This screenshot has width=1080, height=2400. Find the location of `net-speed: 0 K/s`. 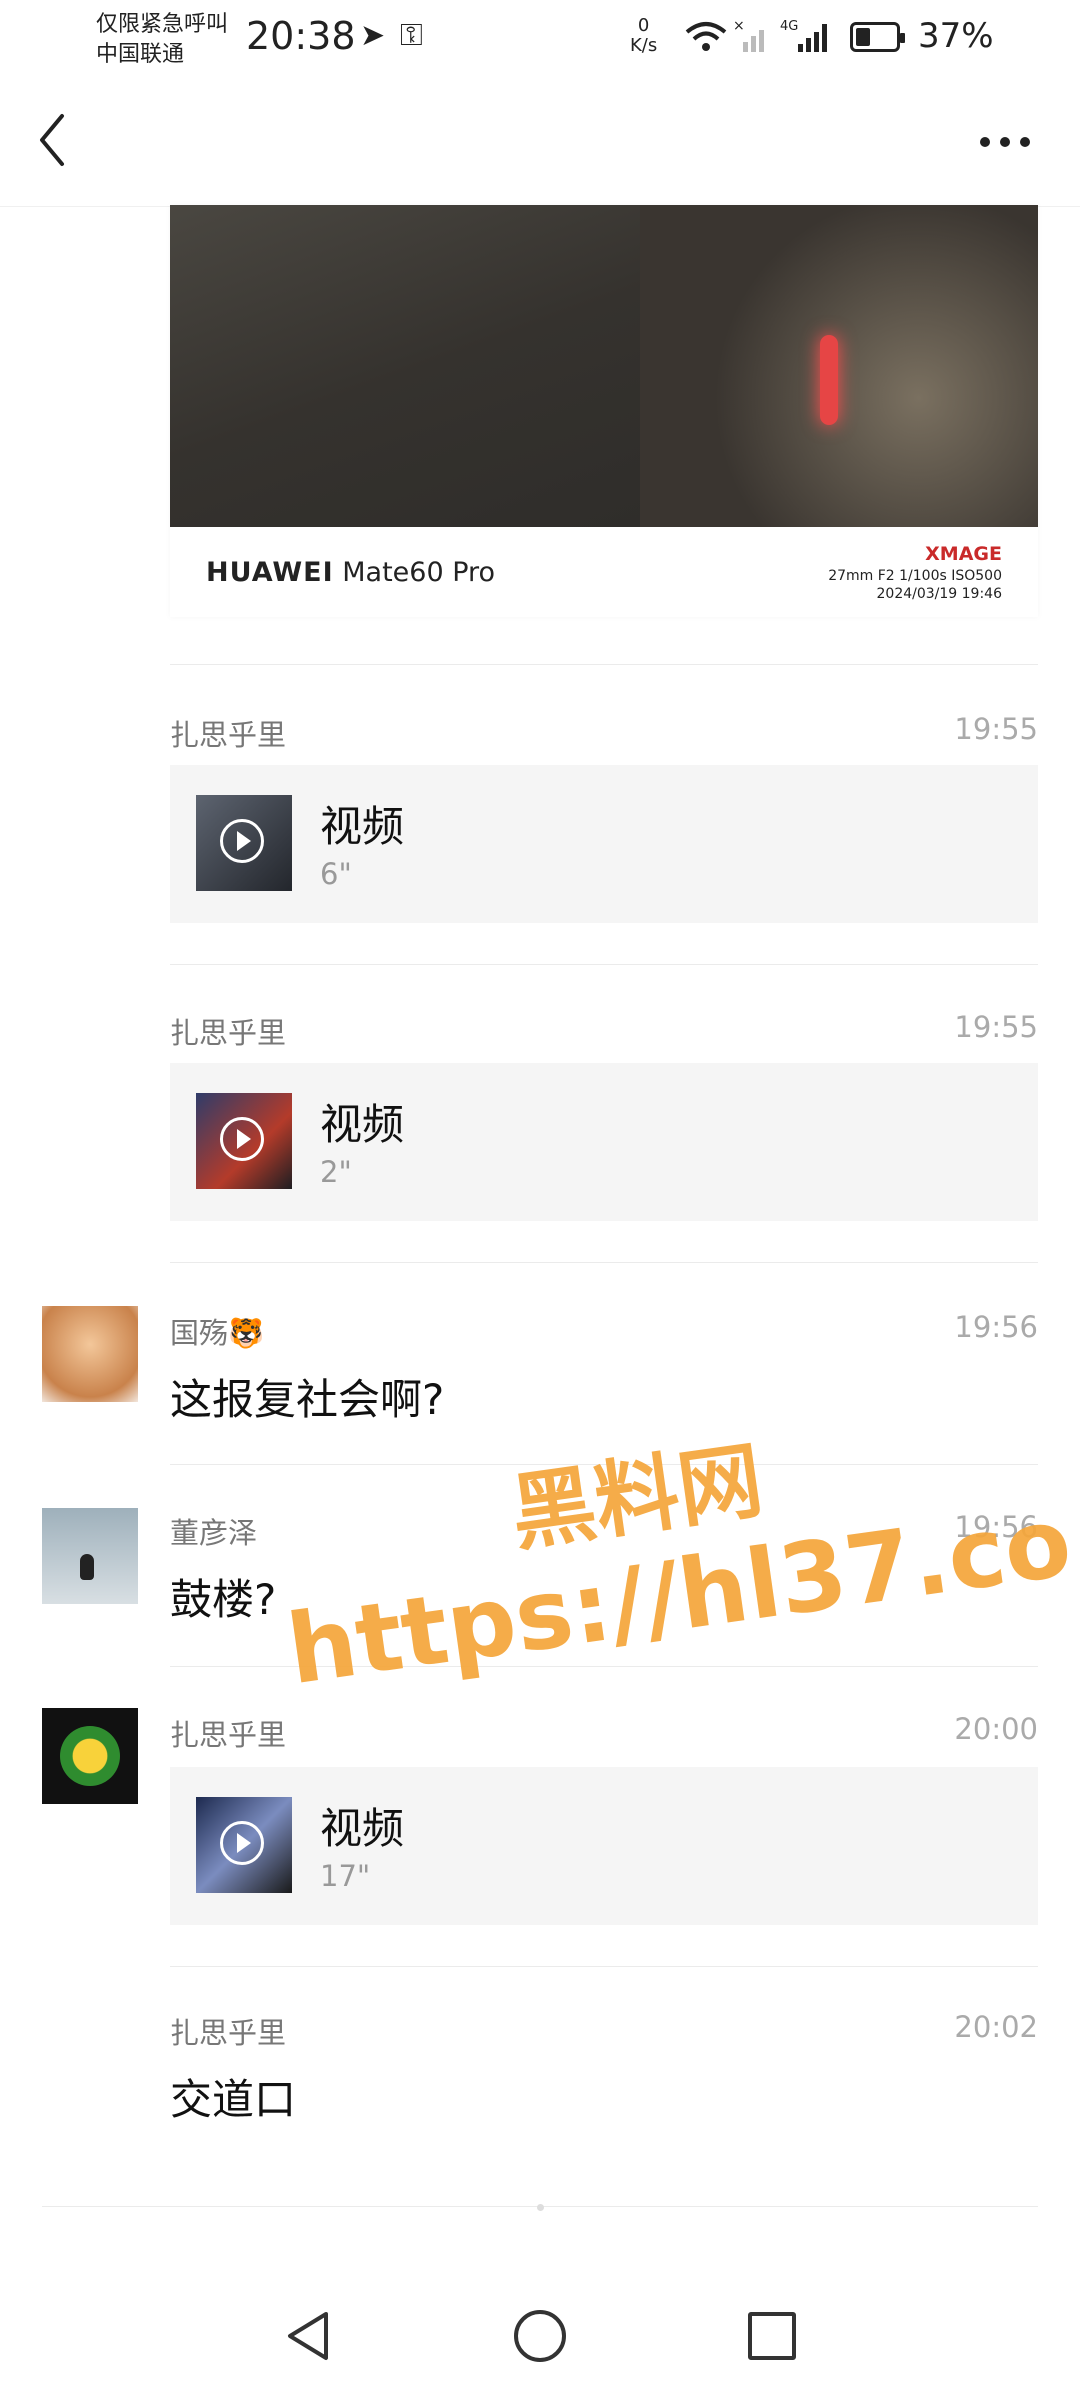

net-speed: 0 K/s is located at coordinates (643, 36).